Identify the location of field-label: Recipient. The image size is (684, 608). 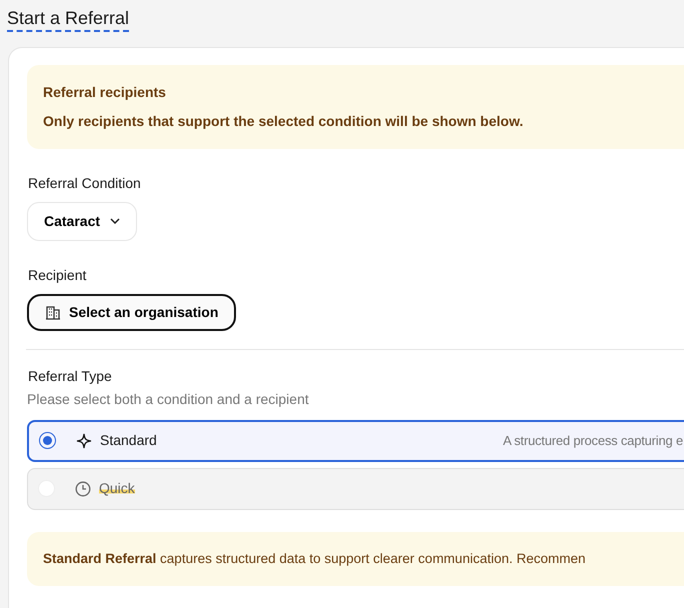
(58, 275).